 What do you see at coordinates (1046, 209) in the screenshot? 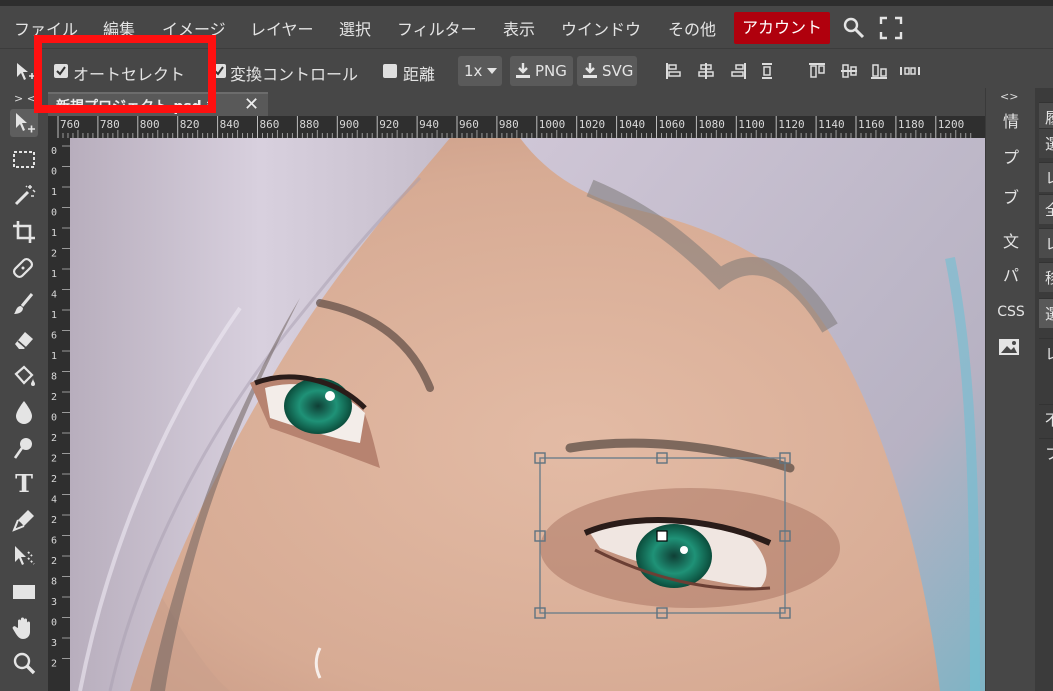
I see `panel-row: 全` at bounding box center [1046, 209].